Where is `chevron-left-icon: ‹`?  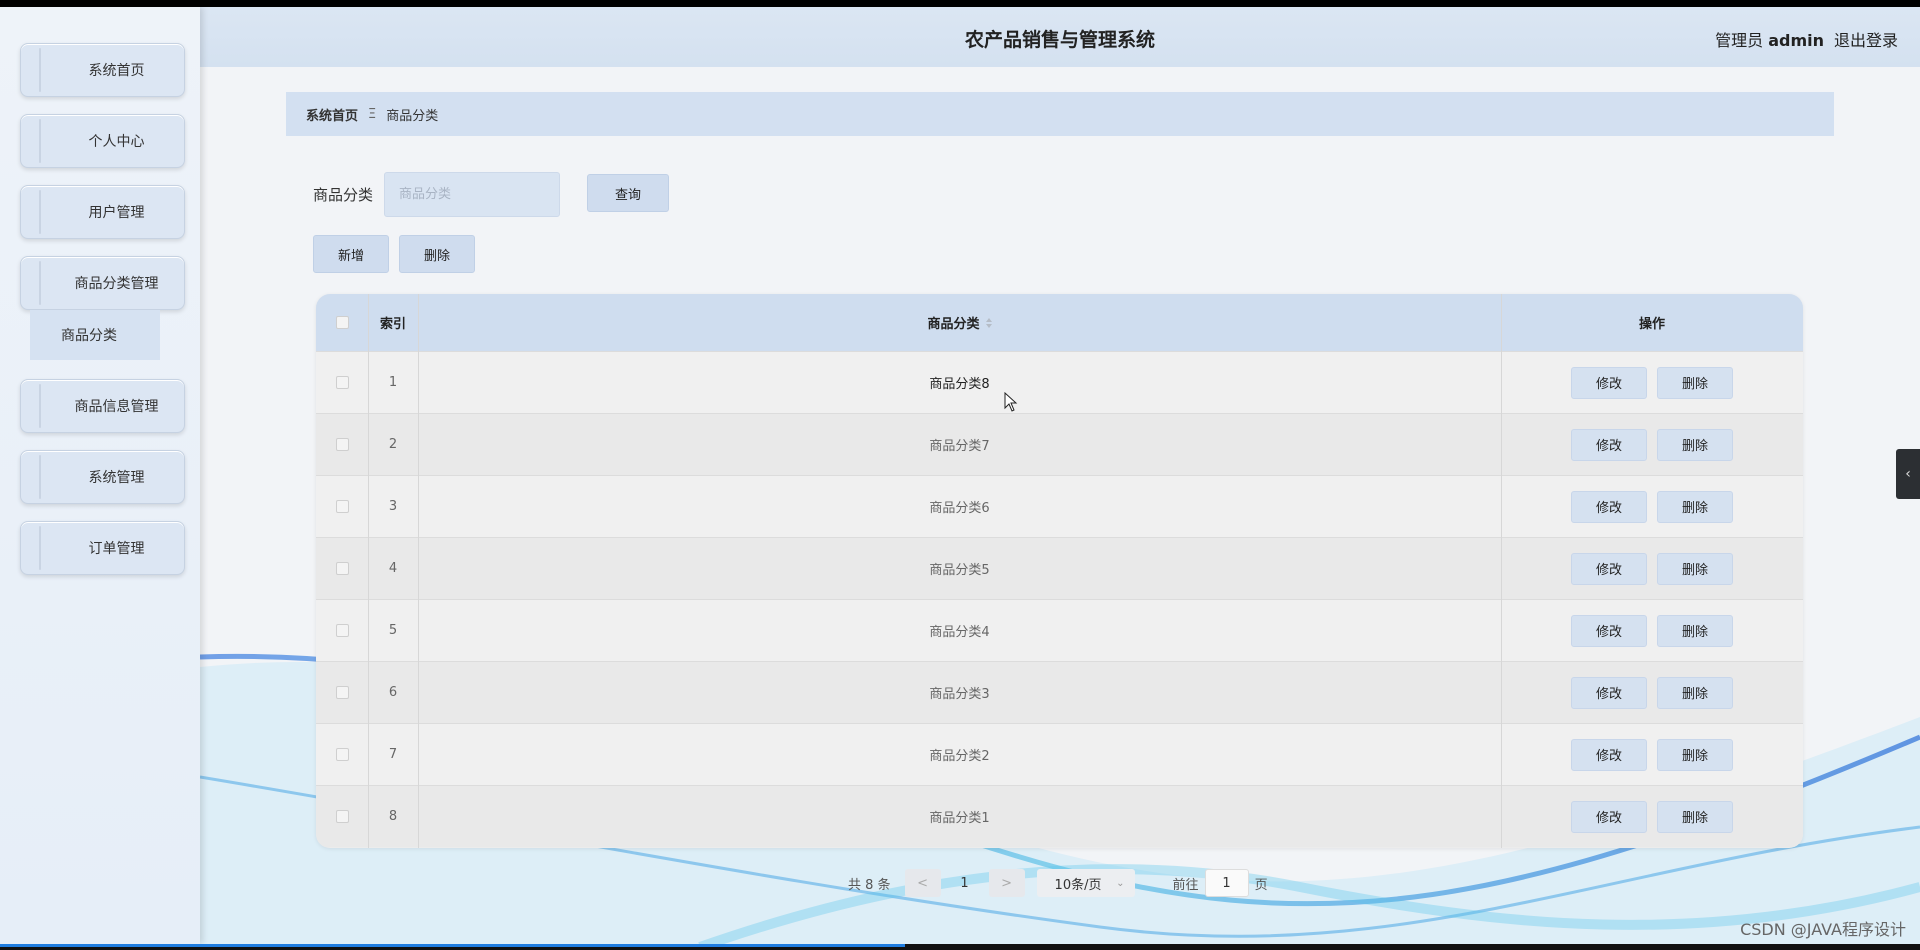
chevron-left-icon: ‹ is located at coordinates (1908, 474).